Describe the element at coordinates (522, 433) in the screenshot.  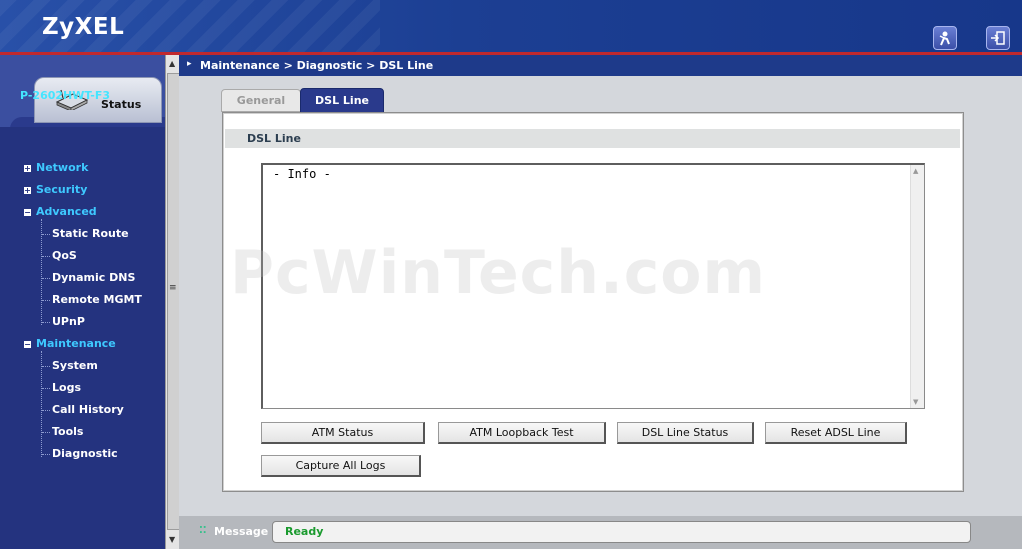
I see `atm-loopback-test-button: ATM Loopback Test` at that location.